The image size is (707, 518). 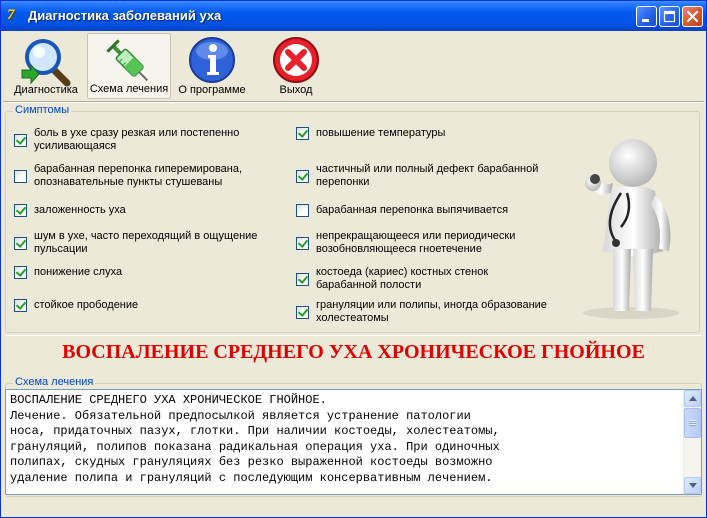 I want to click on toolbar-label-about: О программе, so click(x=212, y=90).